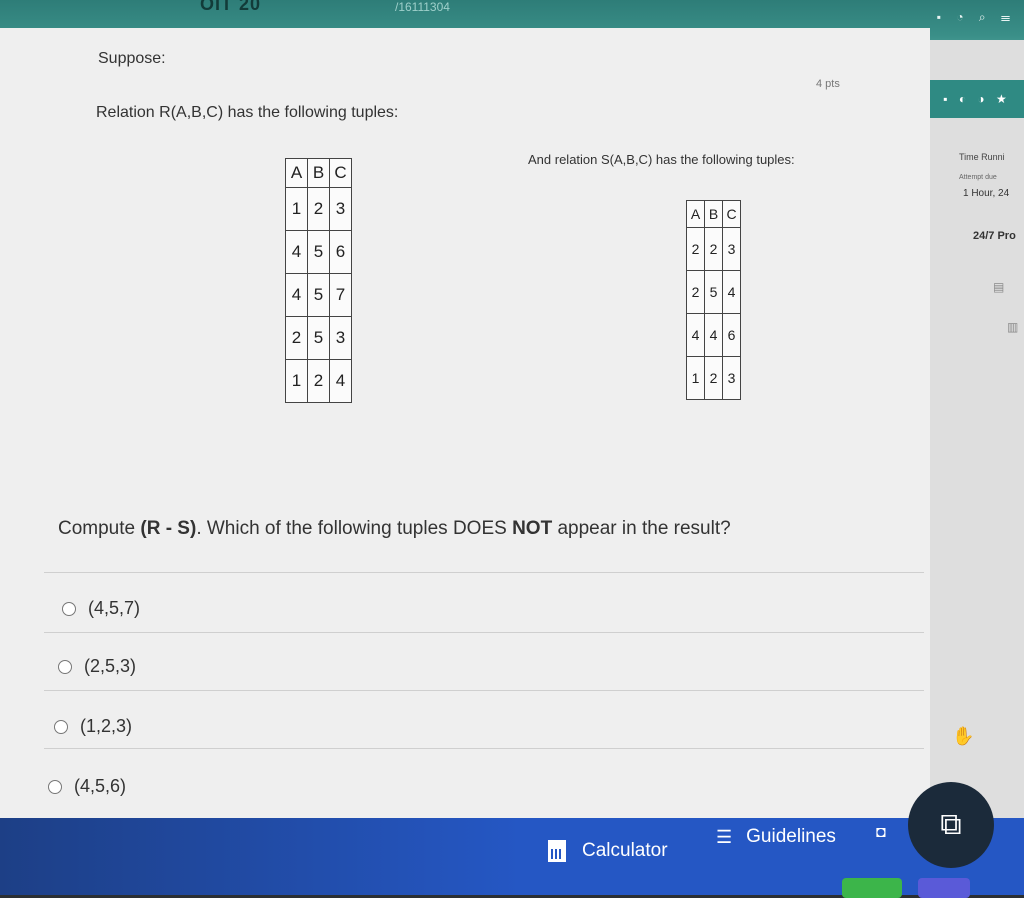  I want to click on table-row: 2 2 3, so click(713, 249).